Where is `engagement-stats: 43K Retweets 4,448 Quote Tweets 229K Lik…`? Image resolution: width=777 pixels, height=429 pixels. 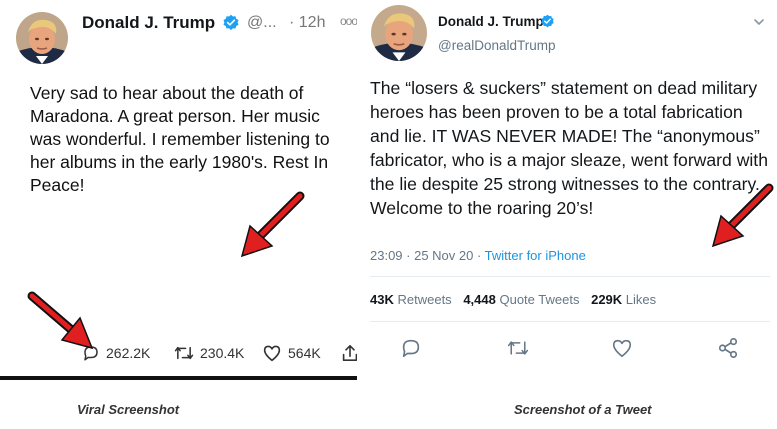
engagement-stats: 43K Retweets 4,448 Quote Tweets 229K Lik… is located at coordinates (513, 299).